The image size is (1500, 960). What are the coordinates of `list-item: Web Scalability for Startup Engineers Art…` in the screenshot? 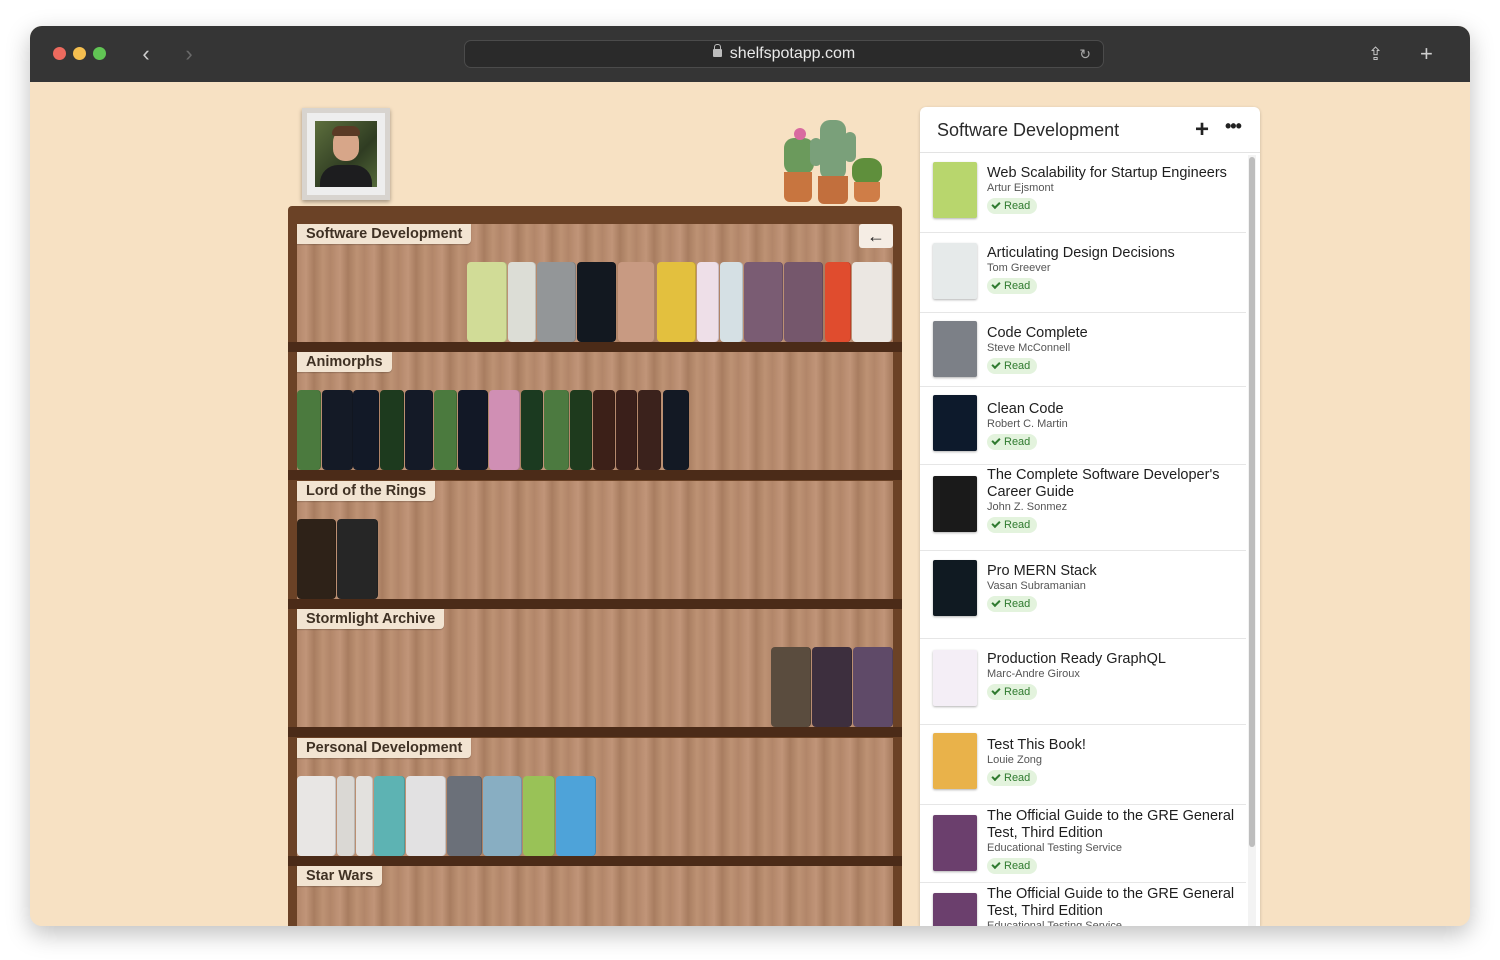 It's located at (1083, 193).